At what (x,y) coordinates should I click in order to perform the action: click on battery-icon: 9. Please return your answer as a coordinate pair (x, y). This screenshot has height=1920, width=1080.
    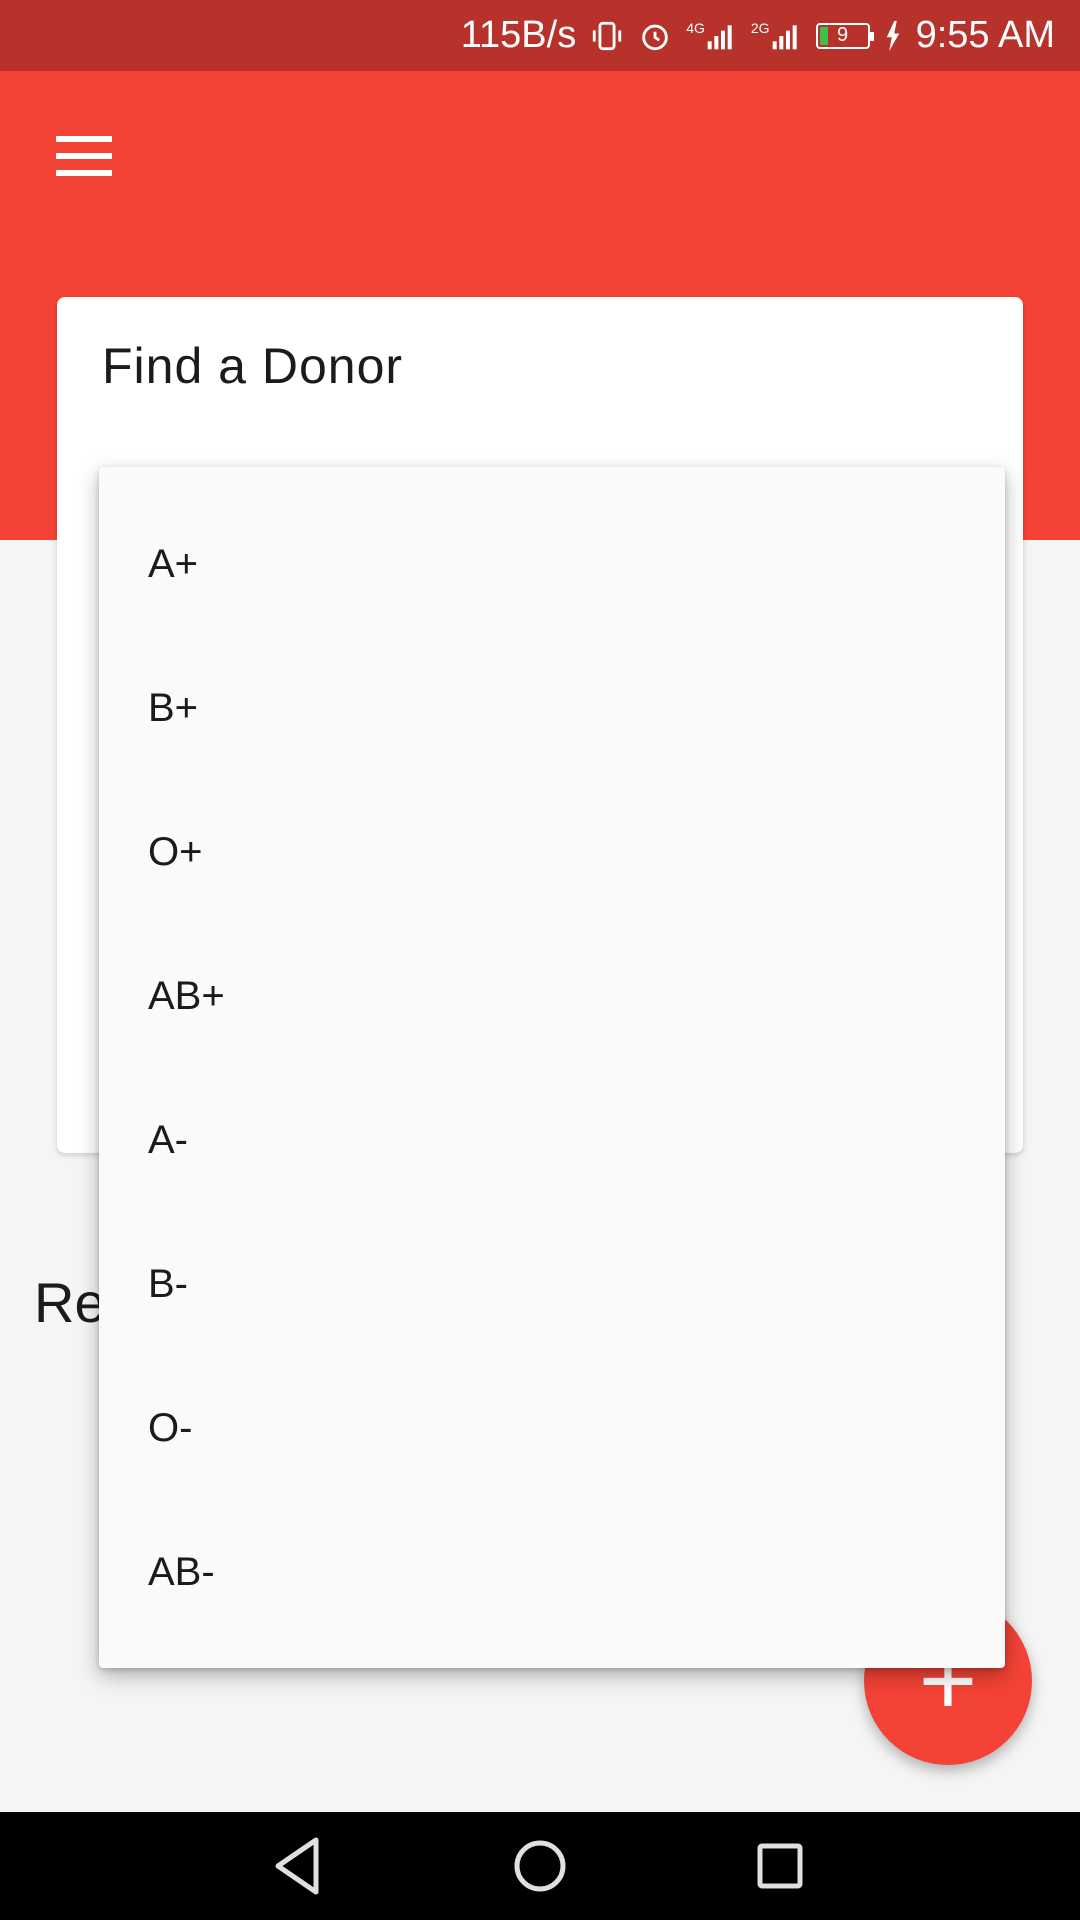
    Looking at the image, I should click on (844, 35).